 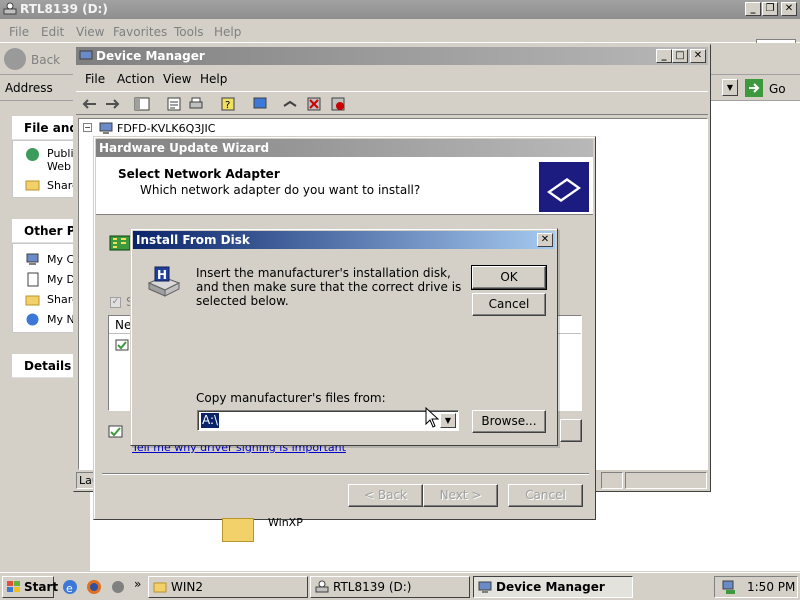 I want to click on cancel-button: Cancel, so click(x=509, y=304).